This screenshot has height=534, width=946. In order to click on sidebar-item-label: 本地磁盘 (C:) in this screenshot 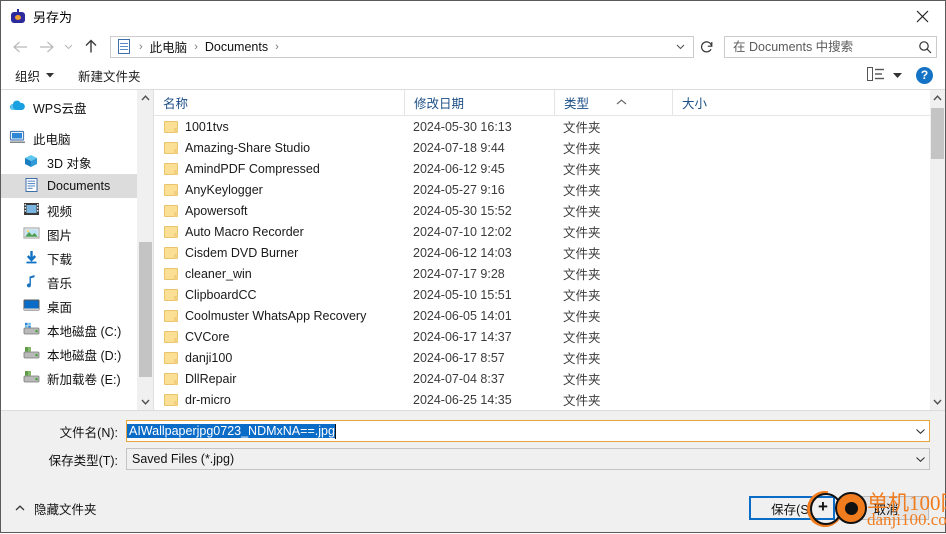, I will do `click(84, 331)`.